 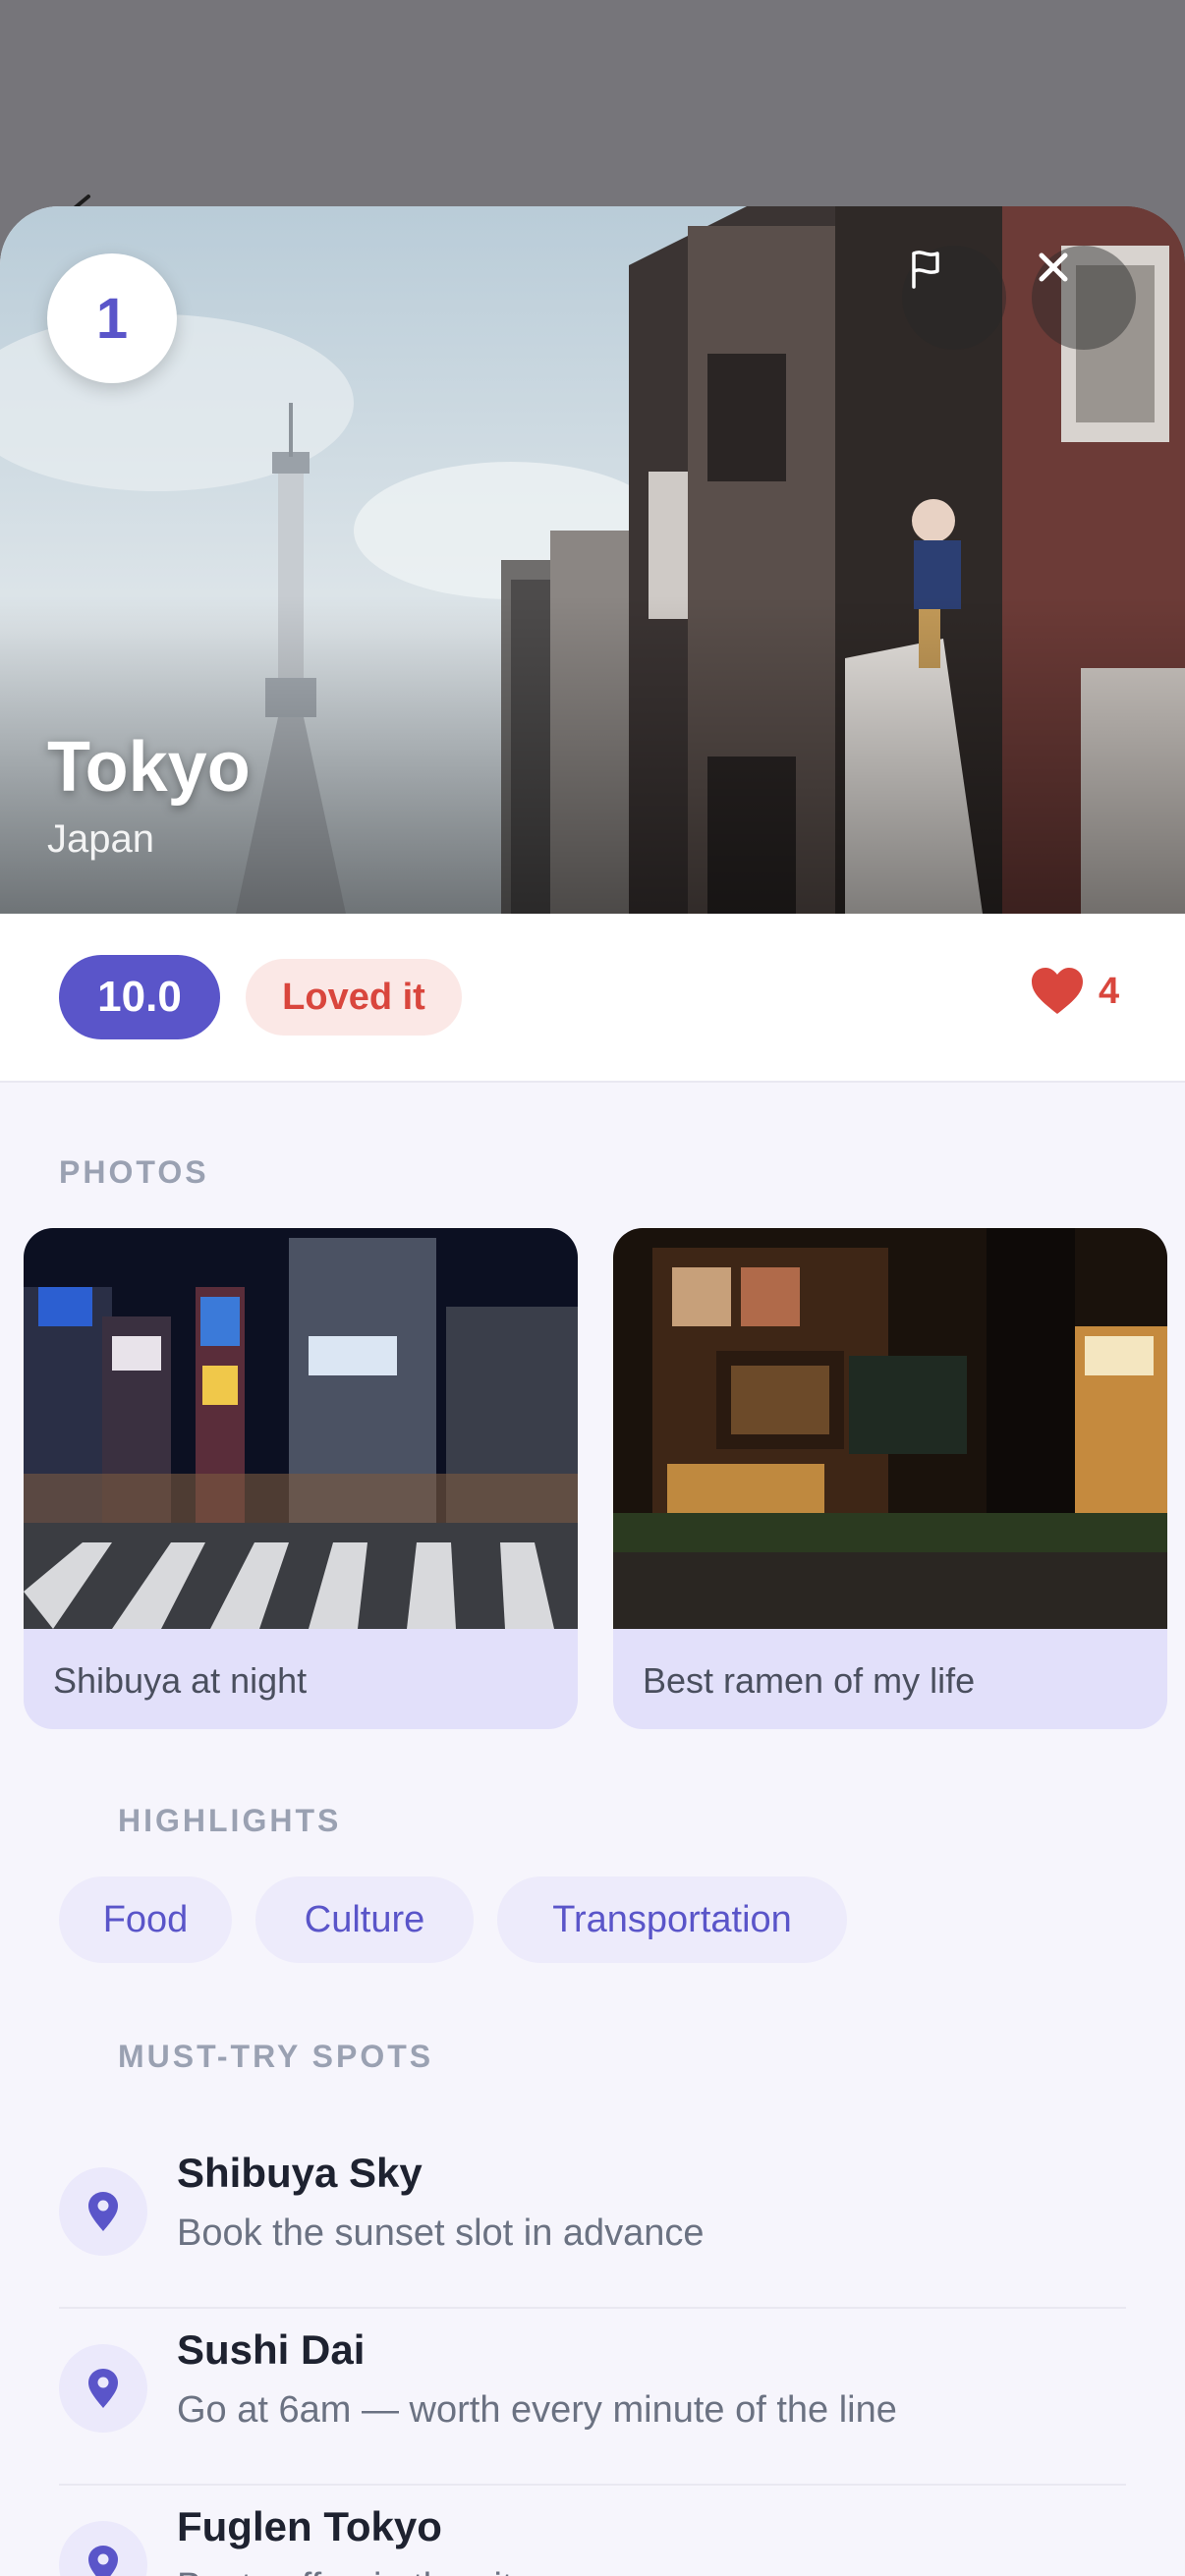 What do you see at coordinates (354, 997) in the screenshot?
I see `verdict-badge: Loved it` at bounding box center [354, 997].